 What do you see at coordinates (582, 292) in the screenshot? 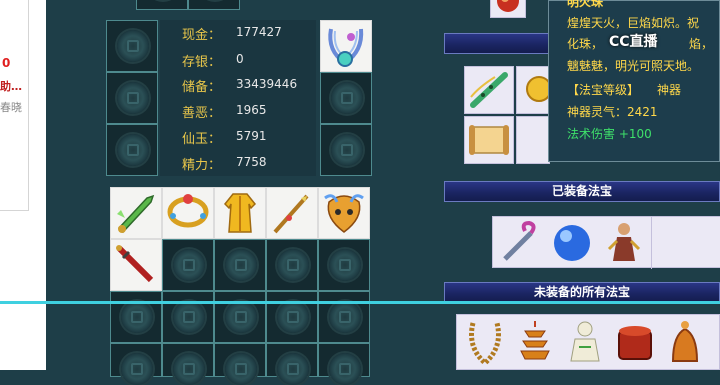
I see `unequipped-treasure-banner: 未装备的所有法宝` at bounding box center [582, 292].